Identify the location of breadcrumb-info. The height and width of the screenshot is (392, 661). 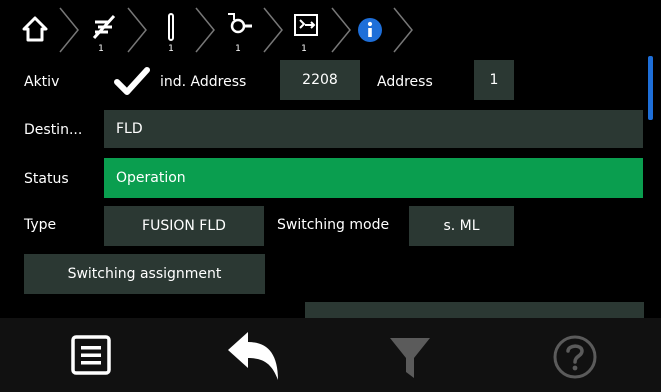
(376, 30).